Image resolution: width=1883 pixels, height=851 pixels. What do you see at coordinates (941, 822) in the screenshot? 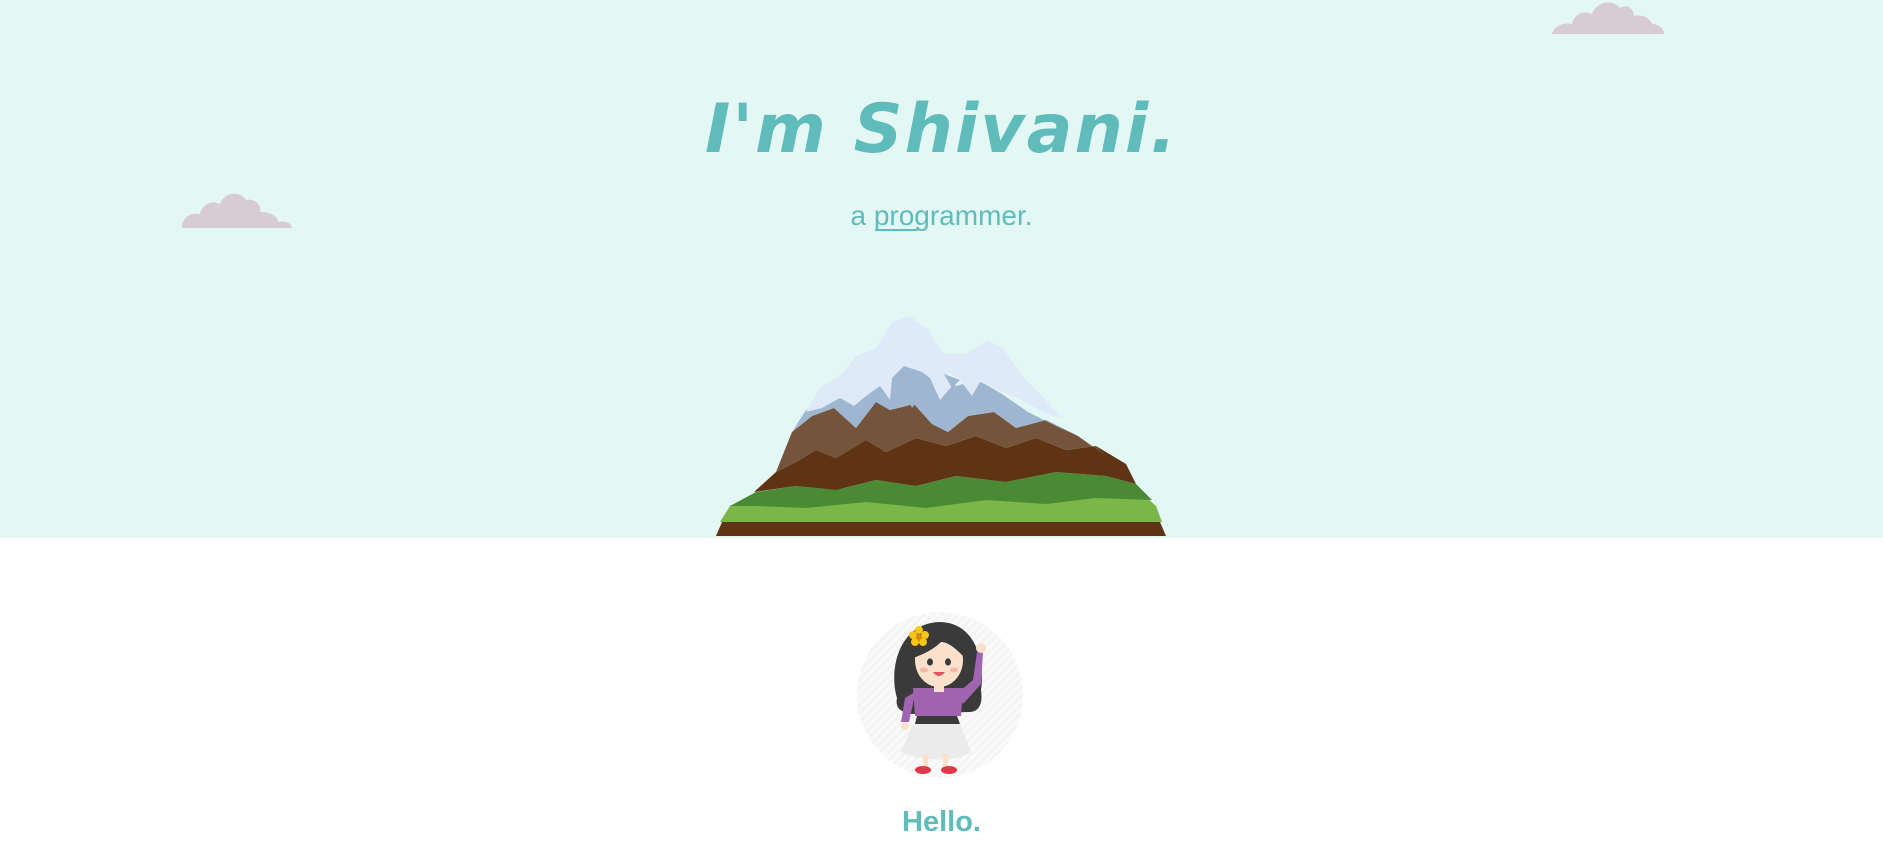
I see `section-greeting: Hello.` at bounding box center [941, 822].